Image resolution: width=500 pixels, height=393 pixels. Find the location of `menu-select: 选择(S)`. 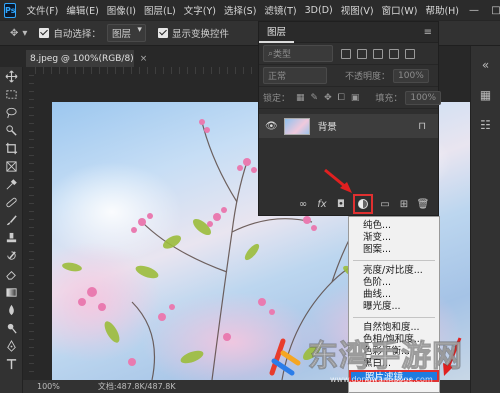

menu-select: 选择(S) is located at coordinates (240, 10).